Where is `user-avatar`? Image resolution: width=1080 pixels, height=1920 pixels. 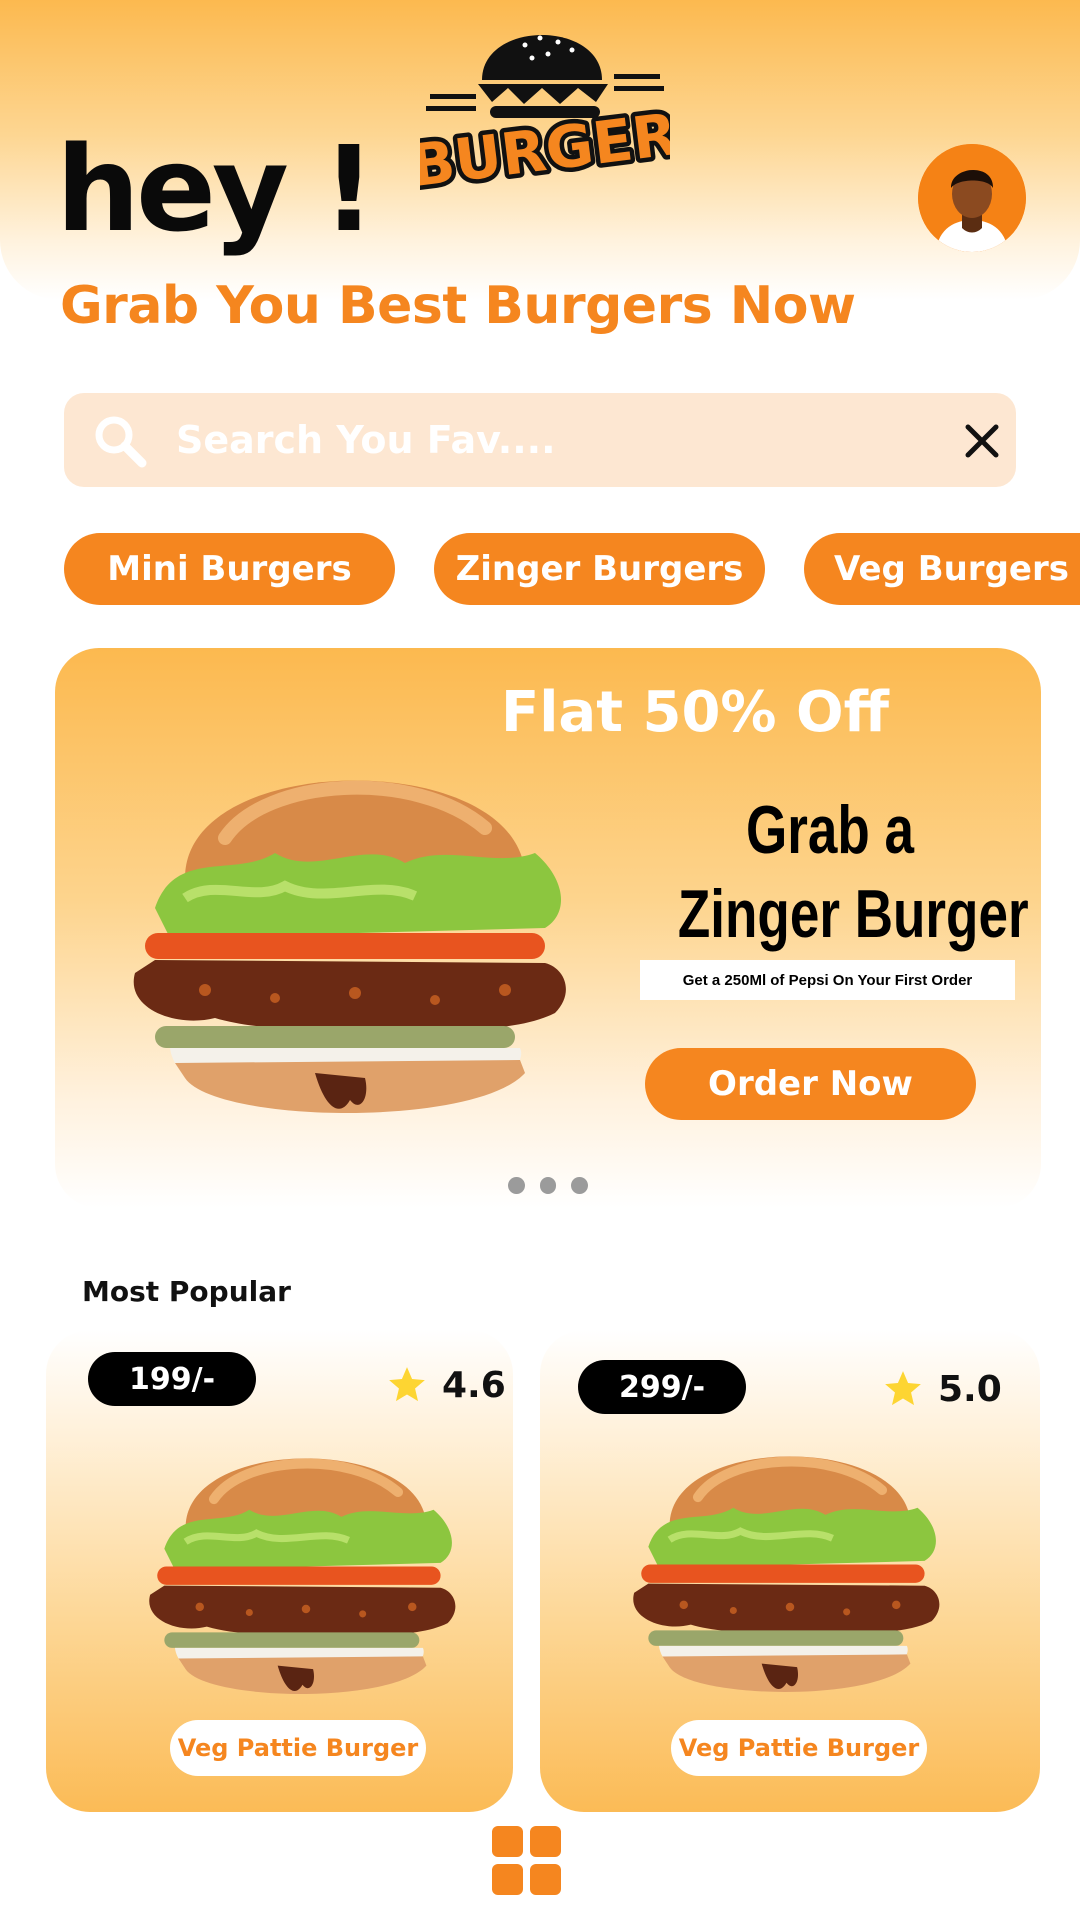
user-avatar is located at coordinates (972, 198).